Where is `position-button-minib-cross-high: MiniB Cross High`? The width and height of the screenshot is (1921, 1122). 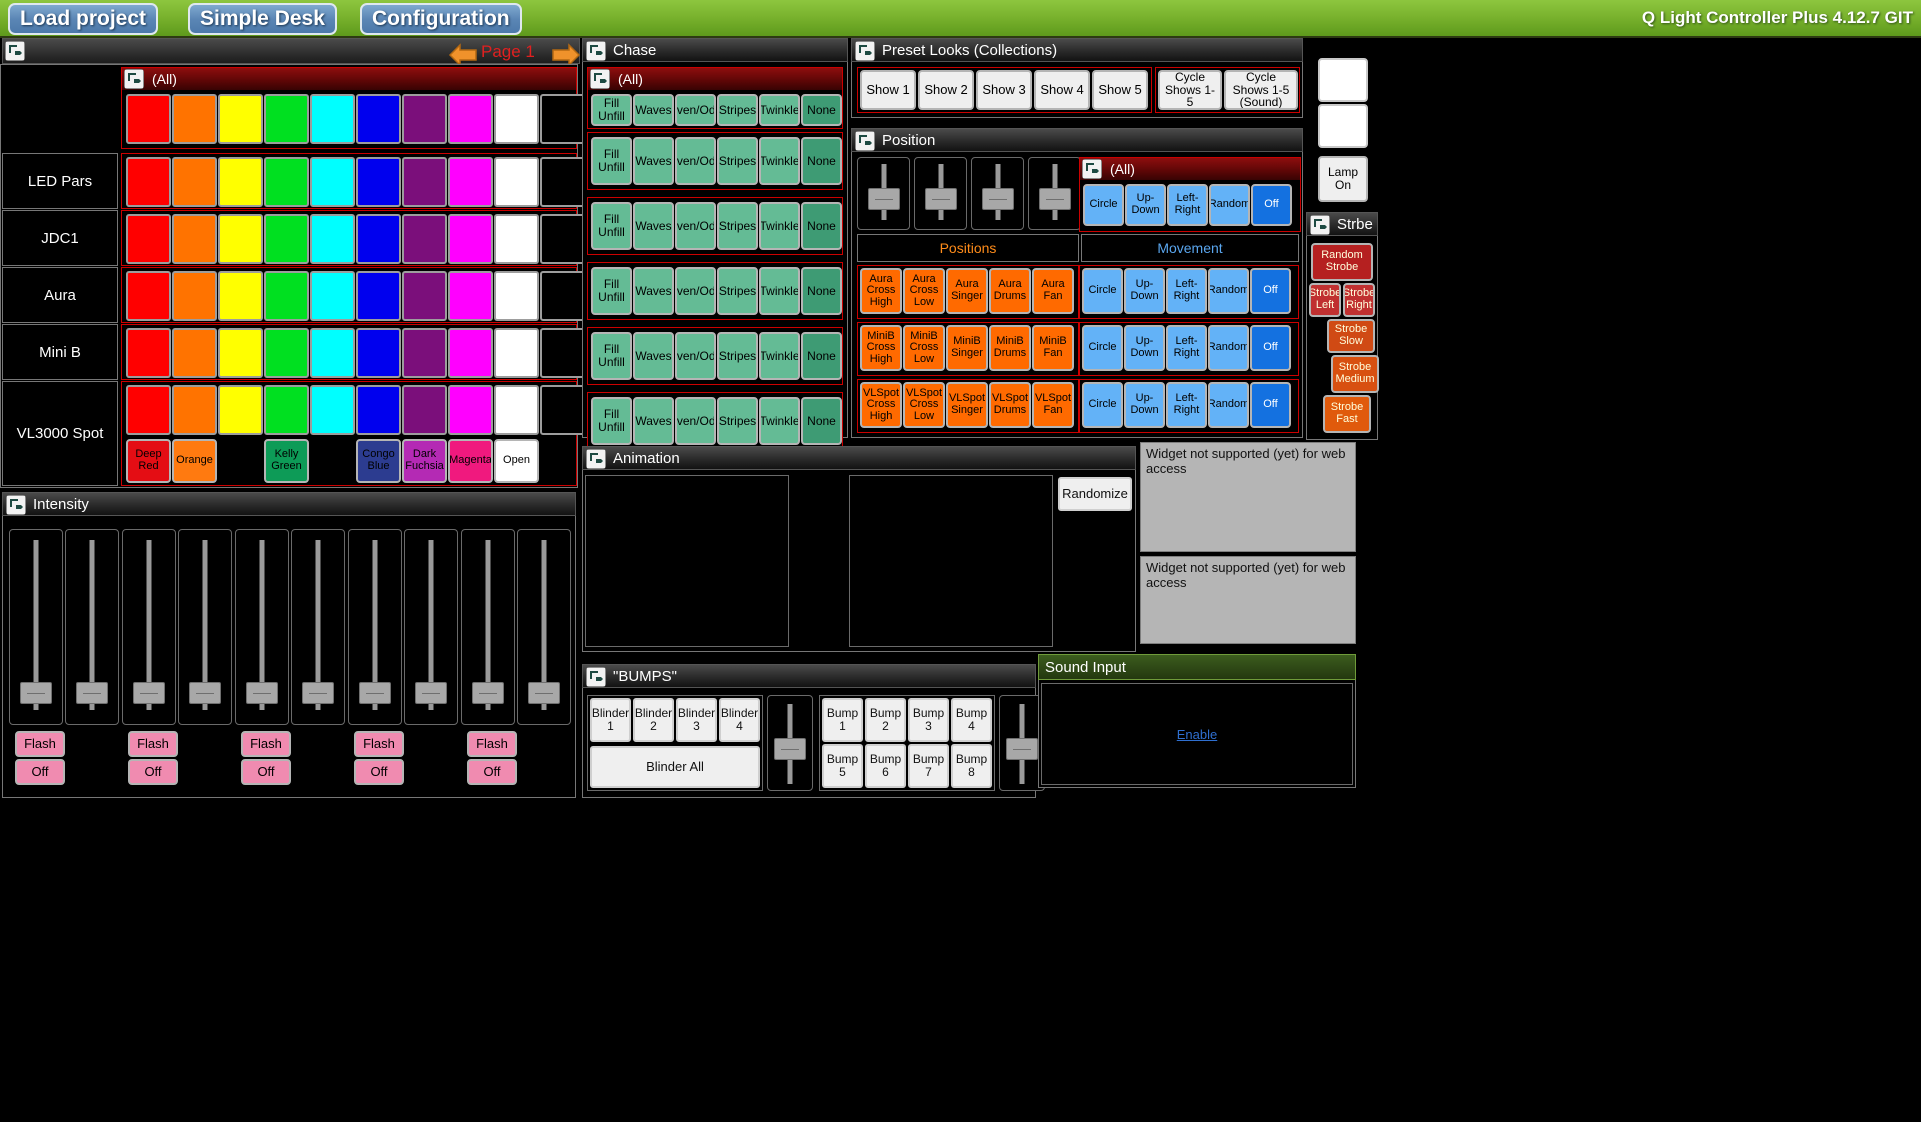
position-button-minib-cross-high: MiniB Cross High is located at coordinates (881, 348).